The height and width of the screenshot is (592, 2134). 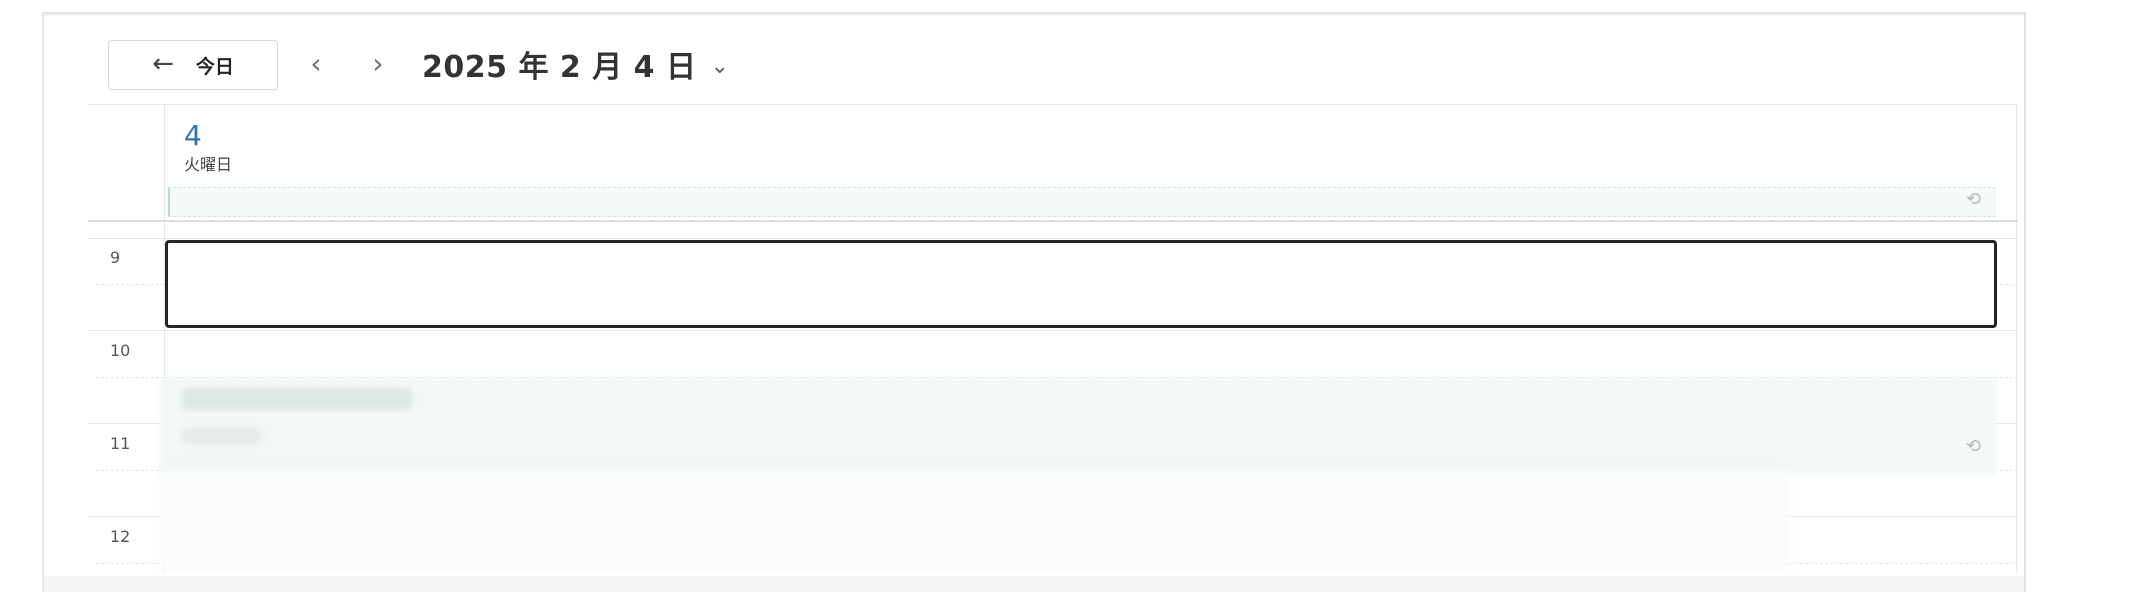 I want to click on hour-label-9: 9, so click(x=115, y=257).